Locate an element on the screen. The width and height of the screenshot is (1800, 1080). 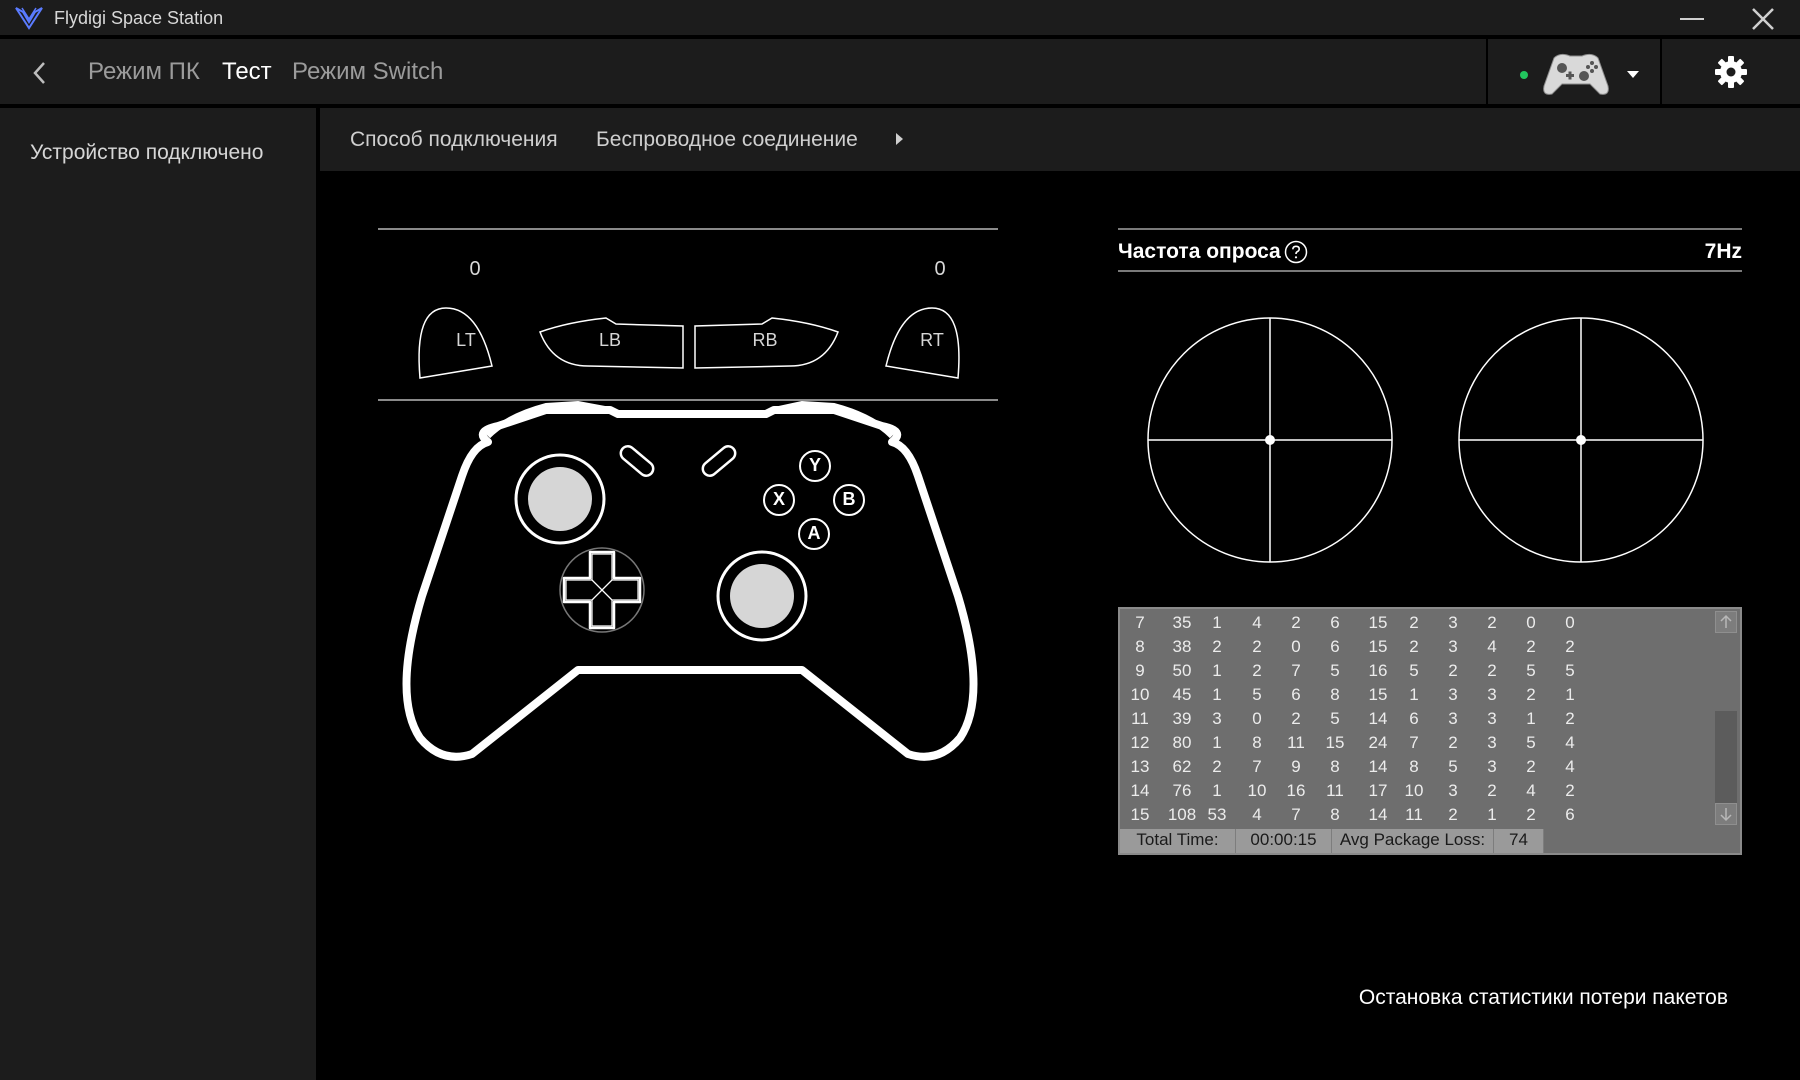
table-cell: 38 is located at coordinates (1182, 646).